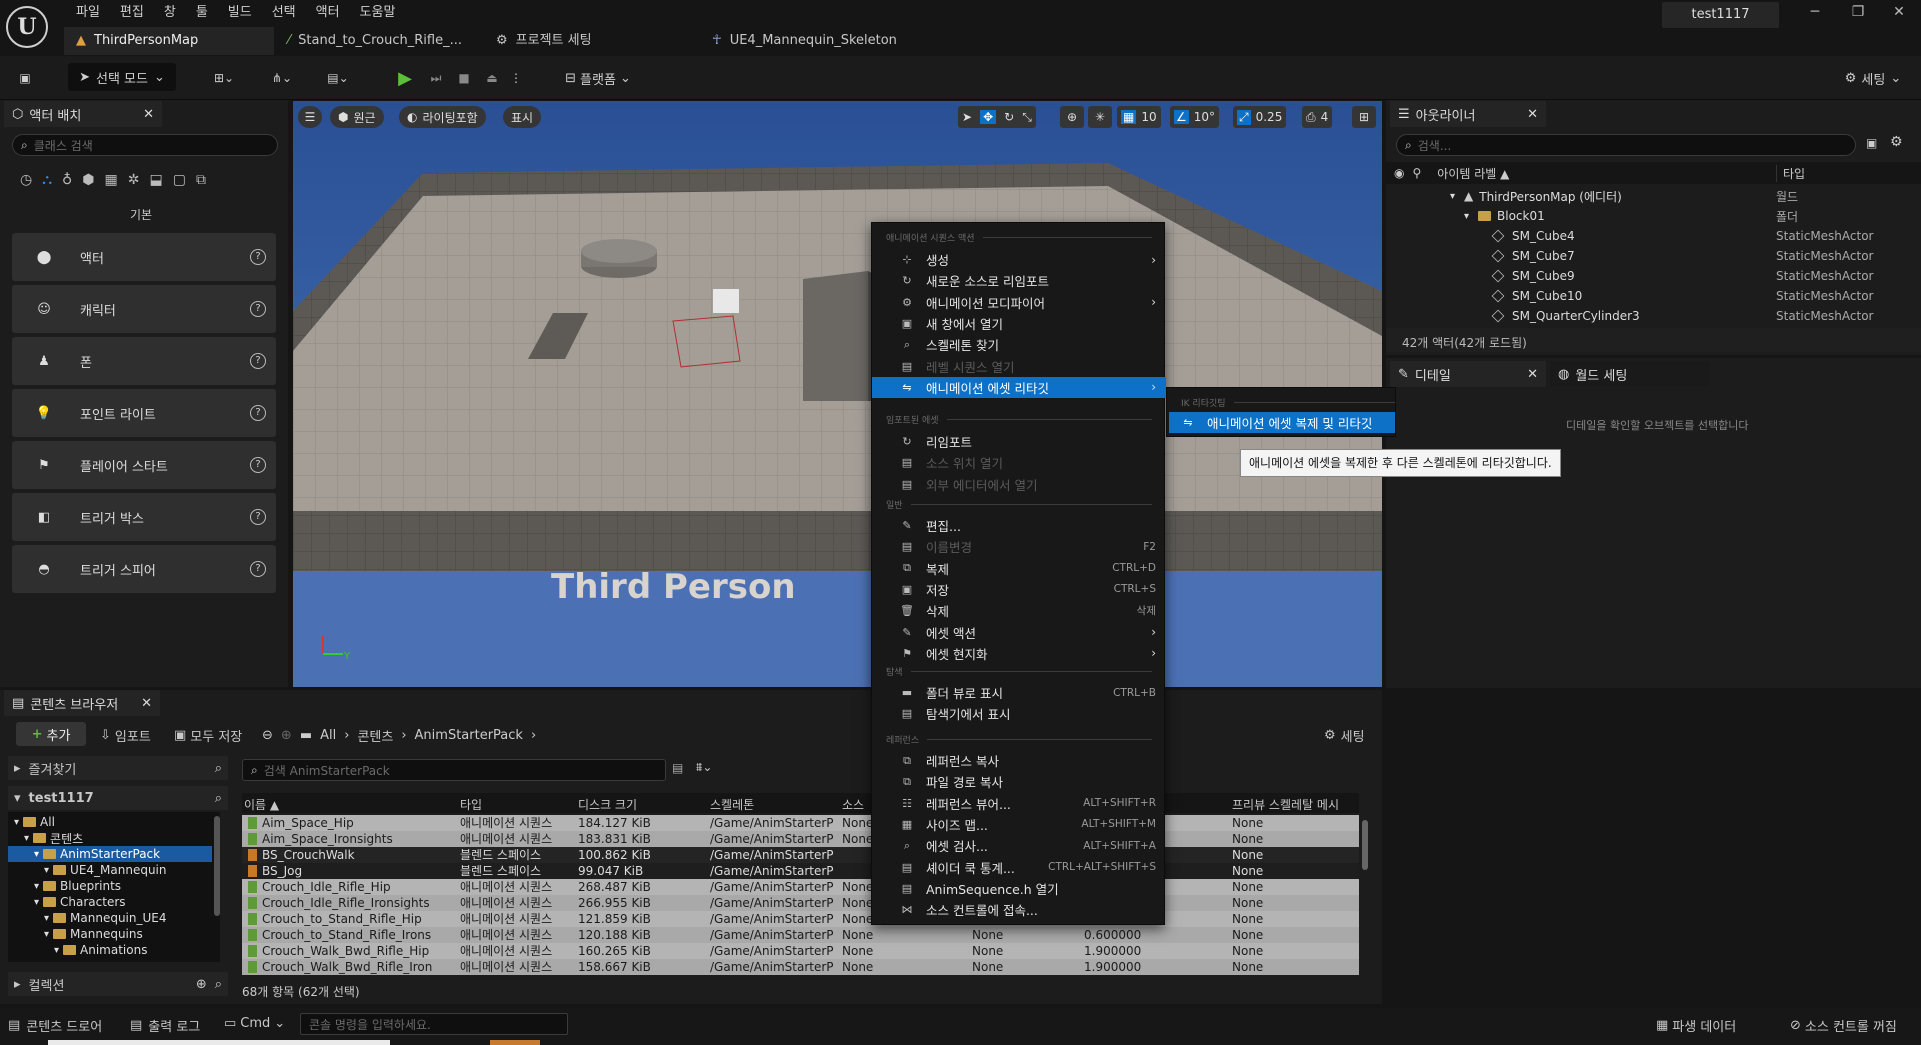 The image size is (1921, 1045). Describe the element at coordinates (218, 768) in the screenshot. I see `search-icon: ⌕` at that location.